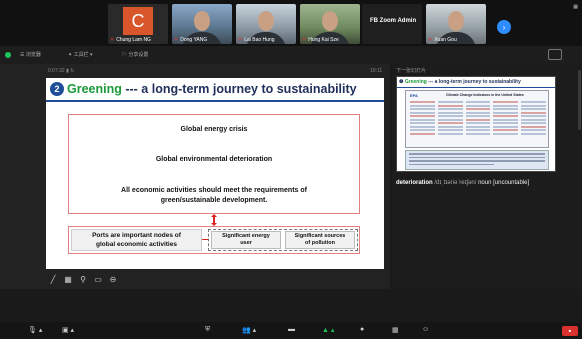 The width and height of the screenshot is (582, 339). What do you see at coordinates (259, 40) in the screenshot?
I see `participant-name: Lai Bao Hung` at bounding box center [259, 40].